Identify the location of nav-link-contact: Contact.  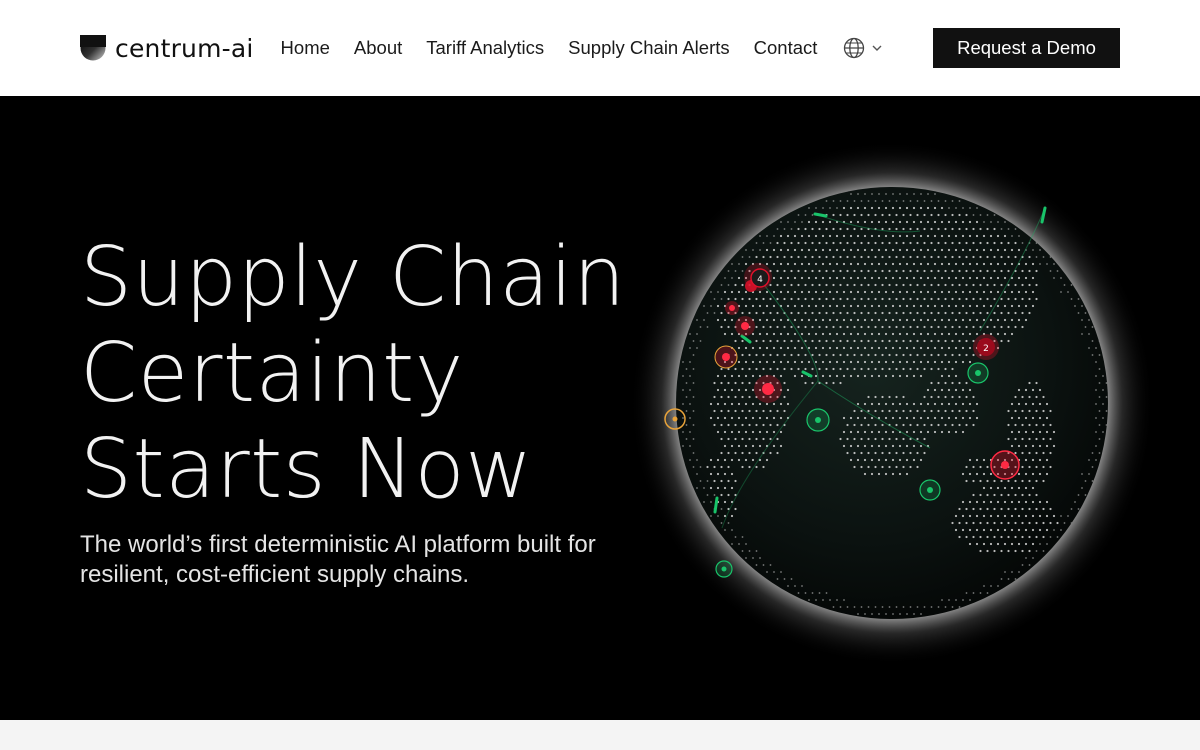
(786, 48).